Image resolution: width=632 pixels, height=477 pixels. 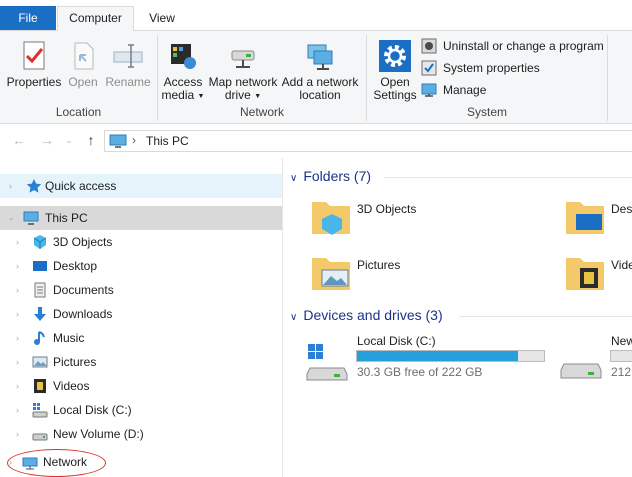 I want to click on tab-file: File, so click(x=28, y=18).